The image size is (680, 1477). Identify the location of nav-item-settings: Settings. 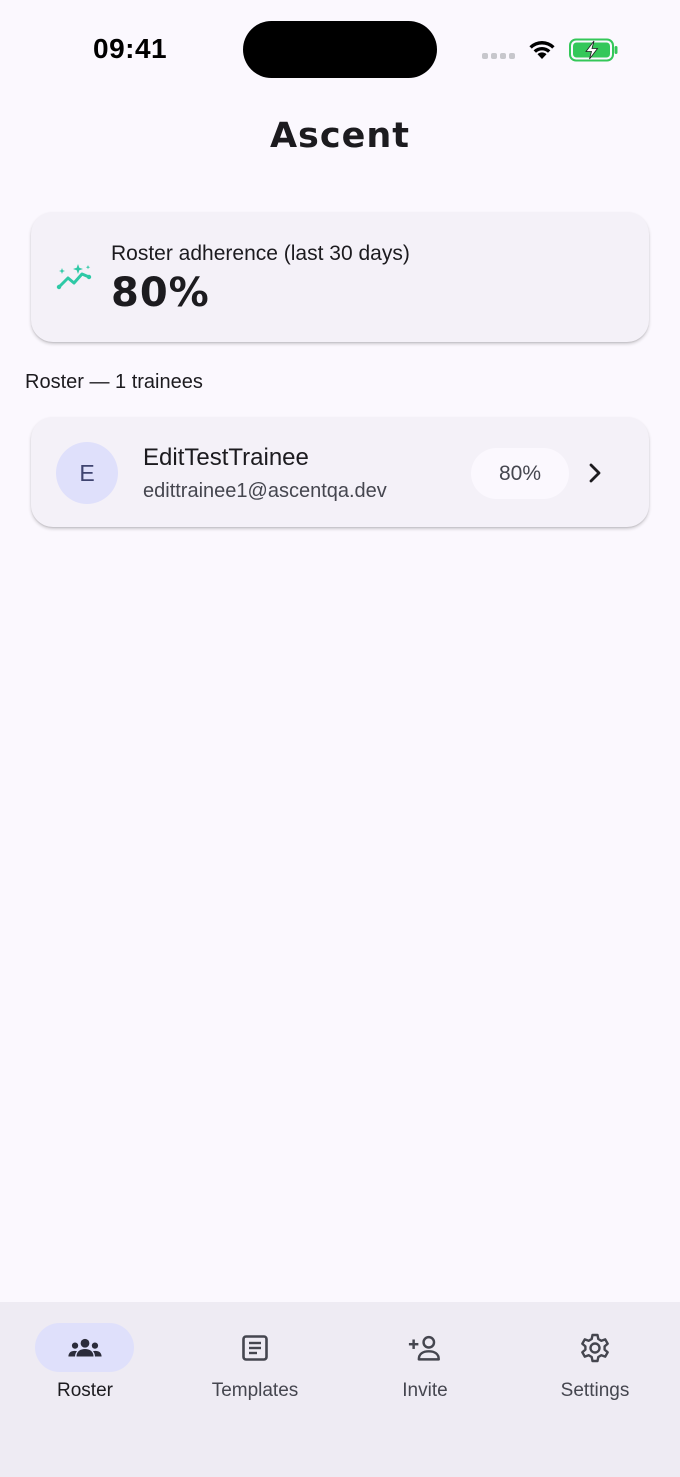
(595, 1357).